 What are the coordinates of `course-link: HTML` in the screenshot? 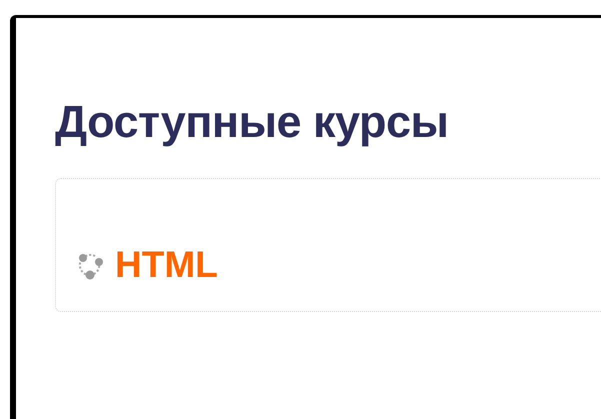 It's located at (166, 265).